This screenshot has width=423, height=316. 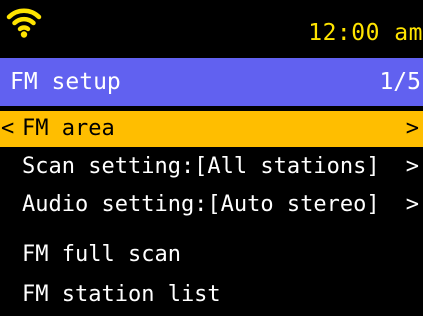 I want to click on menu-item-label: FM area, so click(x=68, y=128).